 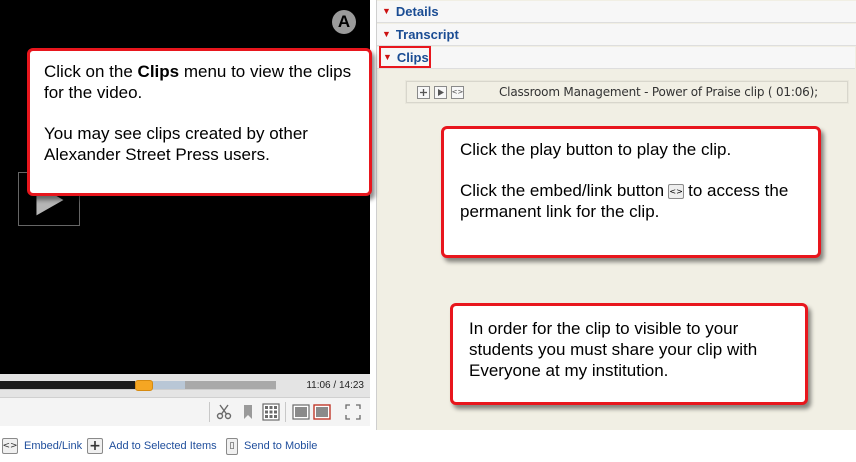 I want to click on transcript-label: Transcript, so click(x=427, y=34).